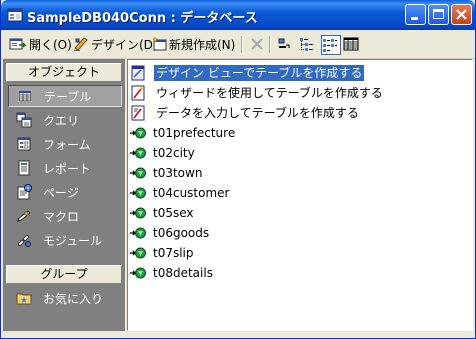 This screenshot has height=339, width=476. I want to click on table-row: t03town, so click(167, 173).